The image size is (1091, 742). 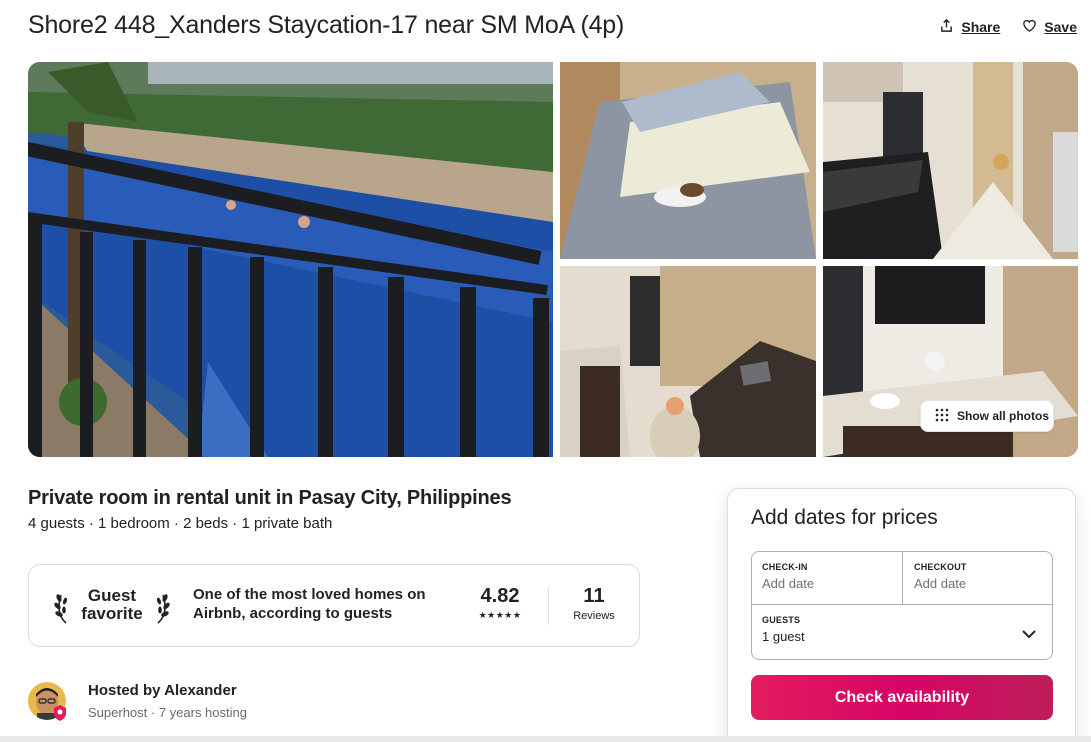 I want to click on superhost-badge-icon, so click(x=60, y=713).